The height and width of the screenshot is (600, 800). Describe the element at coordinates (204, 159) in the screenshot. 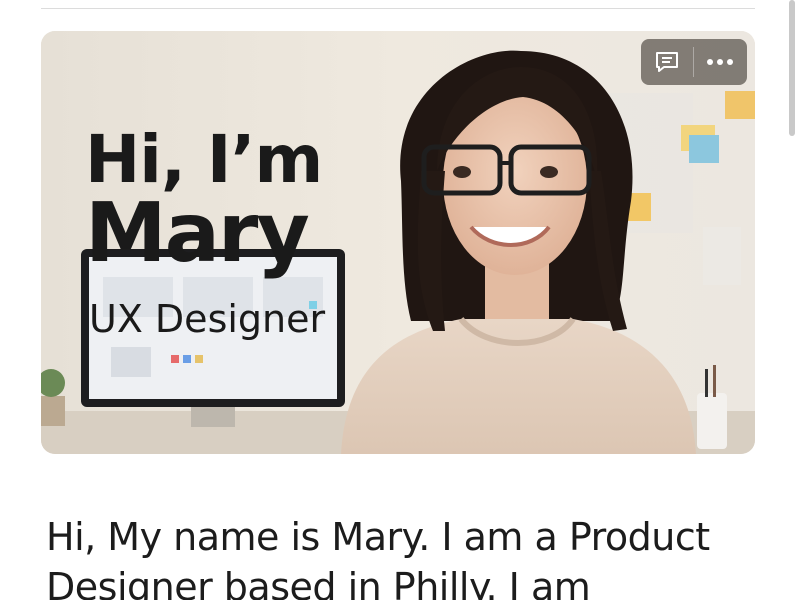

I see `hero-greeting: Hi, I’m` at that location.